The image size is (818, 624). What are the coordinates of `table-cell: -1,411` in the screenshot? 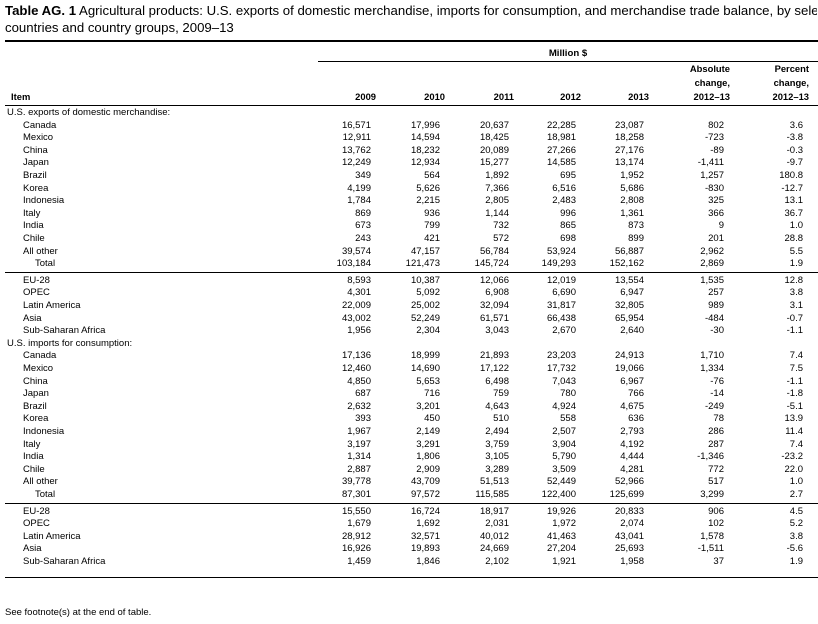 It's located at (710, 163).